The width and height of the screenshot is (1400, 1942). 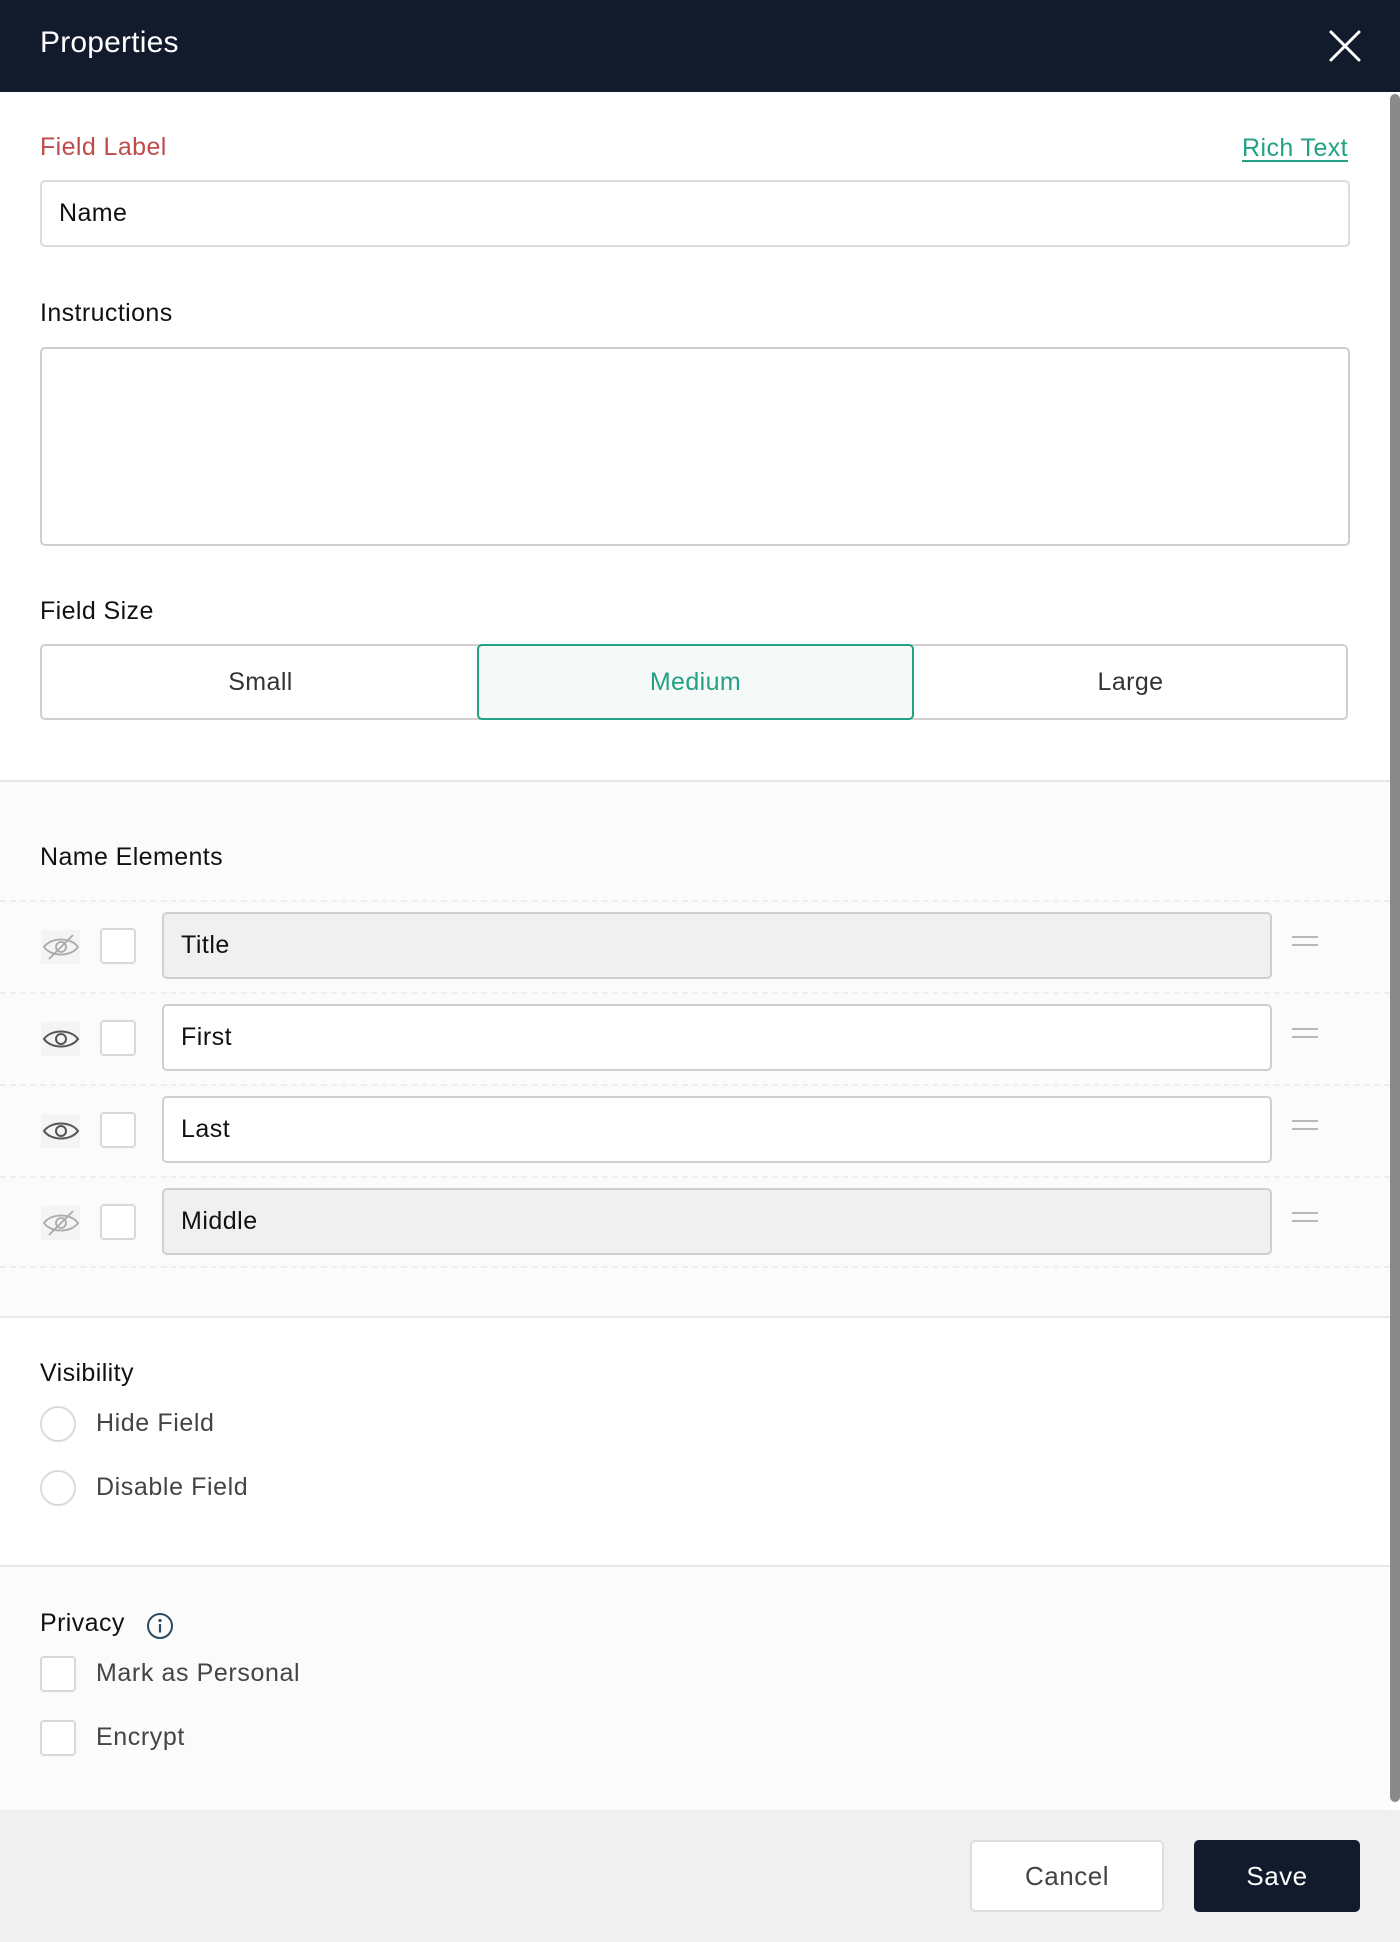 I want to click on dialog-header: Properties, so click(x=700, y=46).